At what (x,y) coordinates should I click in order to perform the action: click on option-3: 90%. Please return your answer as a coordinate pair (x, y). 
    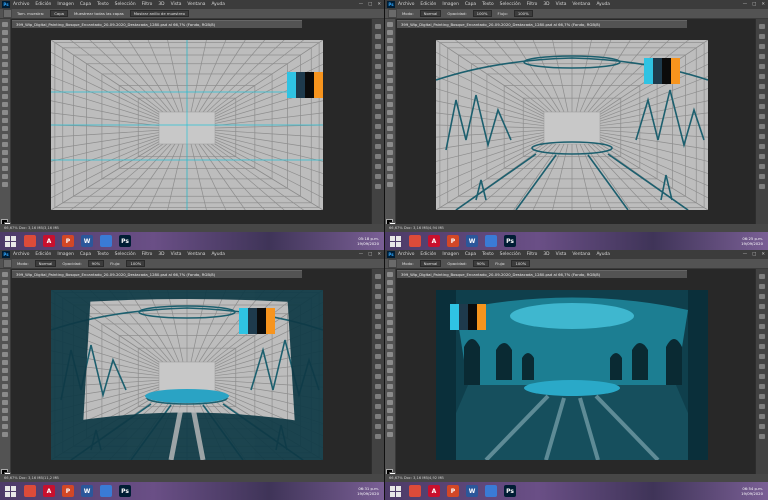
    Looking at the image, I should click on (481, 263).